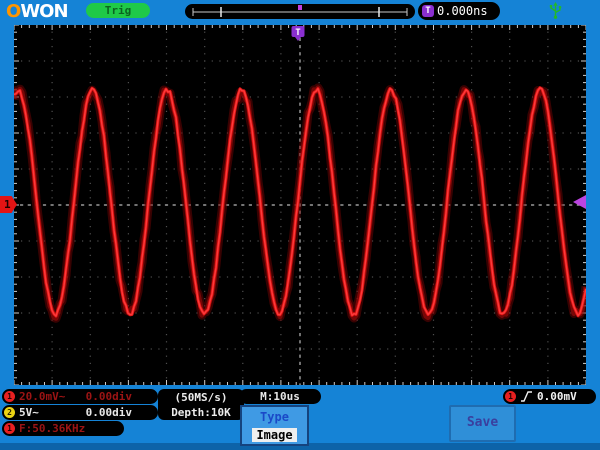  I want to click on ch2-badge: 2, so click(9, 412).